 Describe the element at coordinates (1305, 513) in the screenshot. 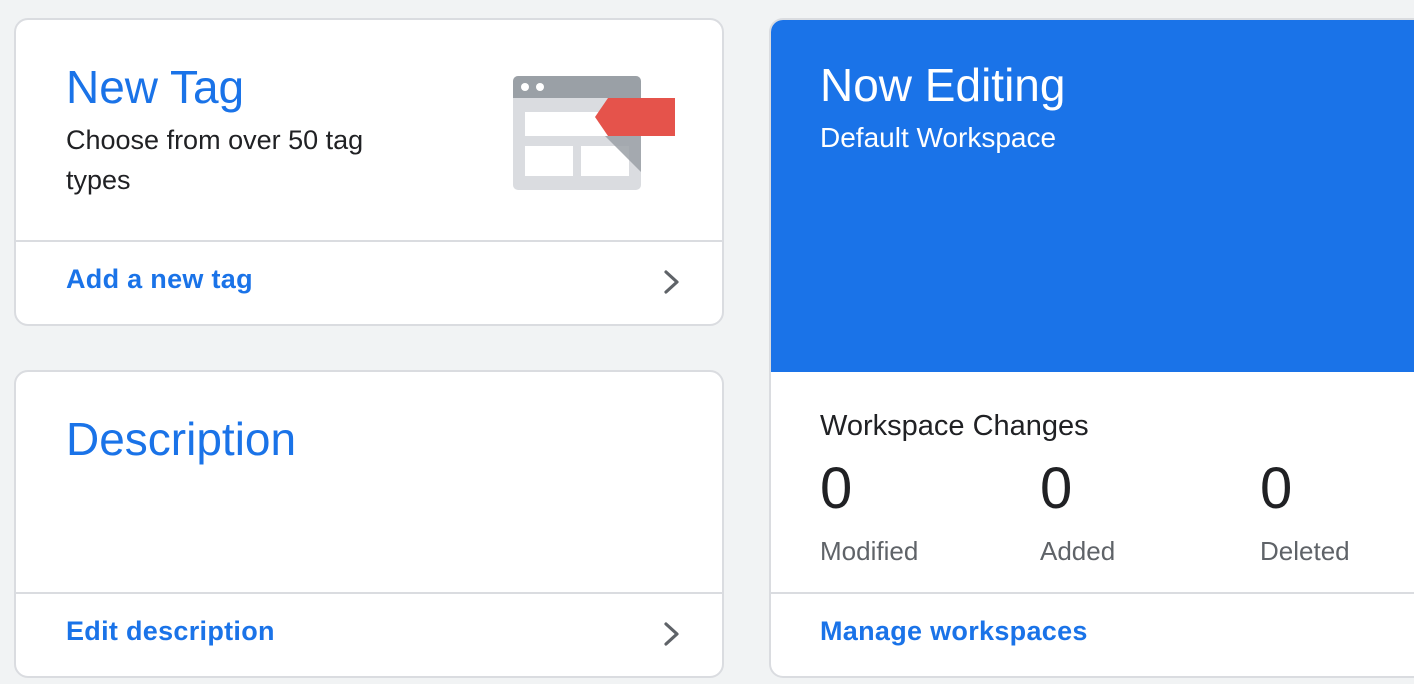

I see `stat-deleted: 0 Deleted` at that location.